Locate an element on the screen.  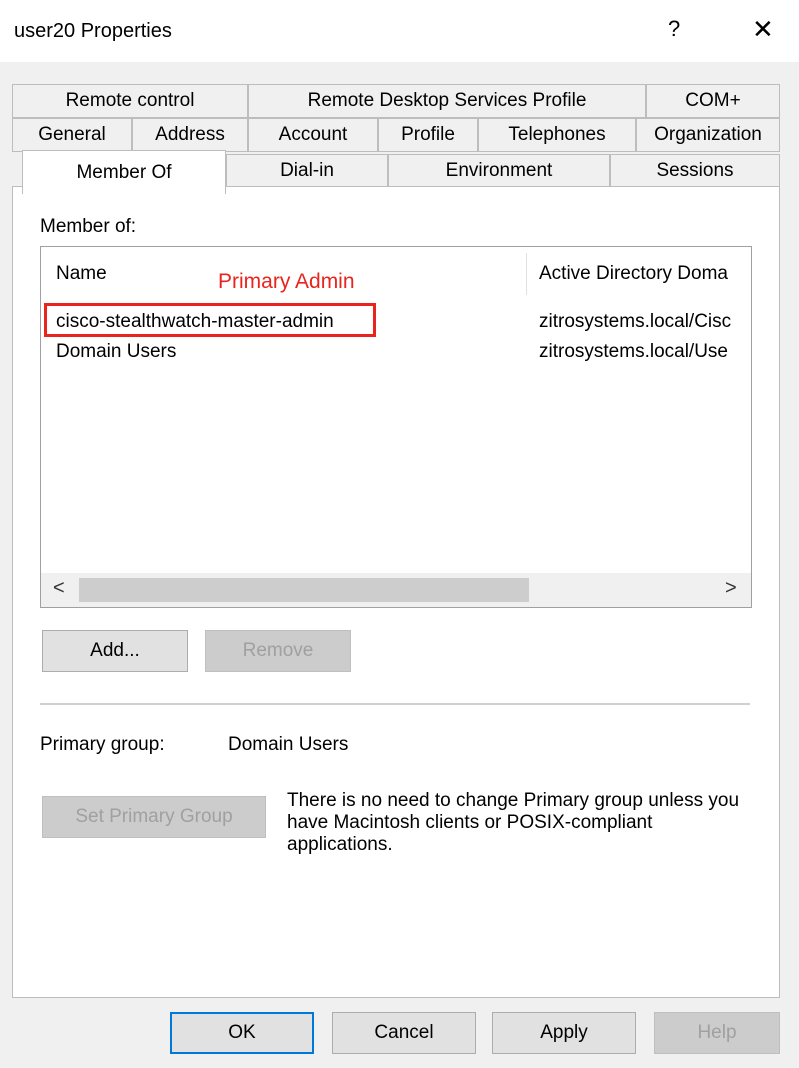
horizontal-scrollbar: < > is located at coordinates (396, 590).